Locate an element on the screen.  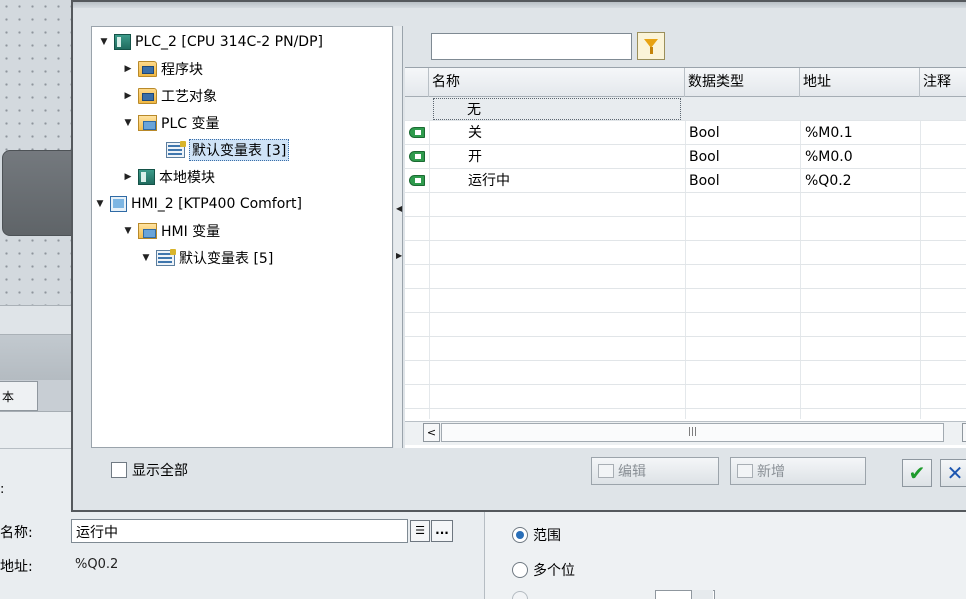
cpu-icon is located at coordinates (122, 41).